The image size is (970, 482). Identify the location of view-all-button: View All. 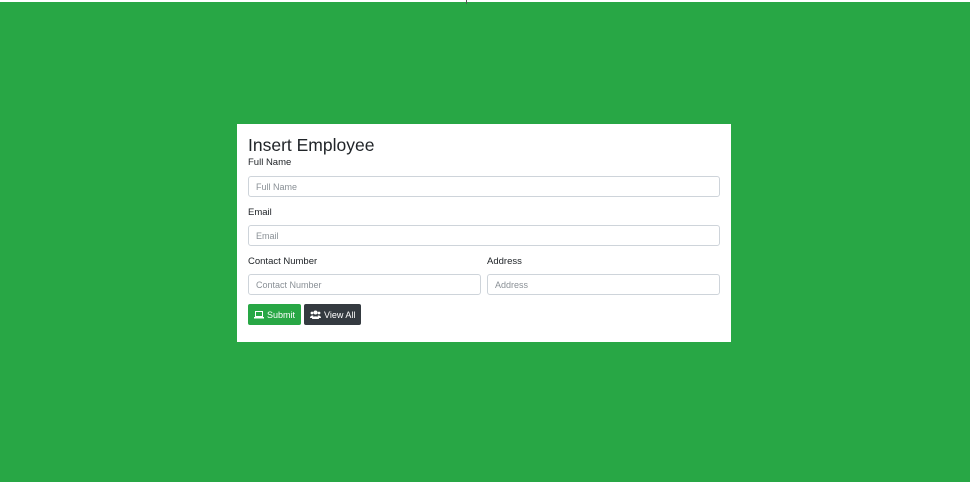
(333, 314).